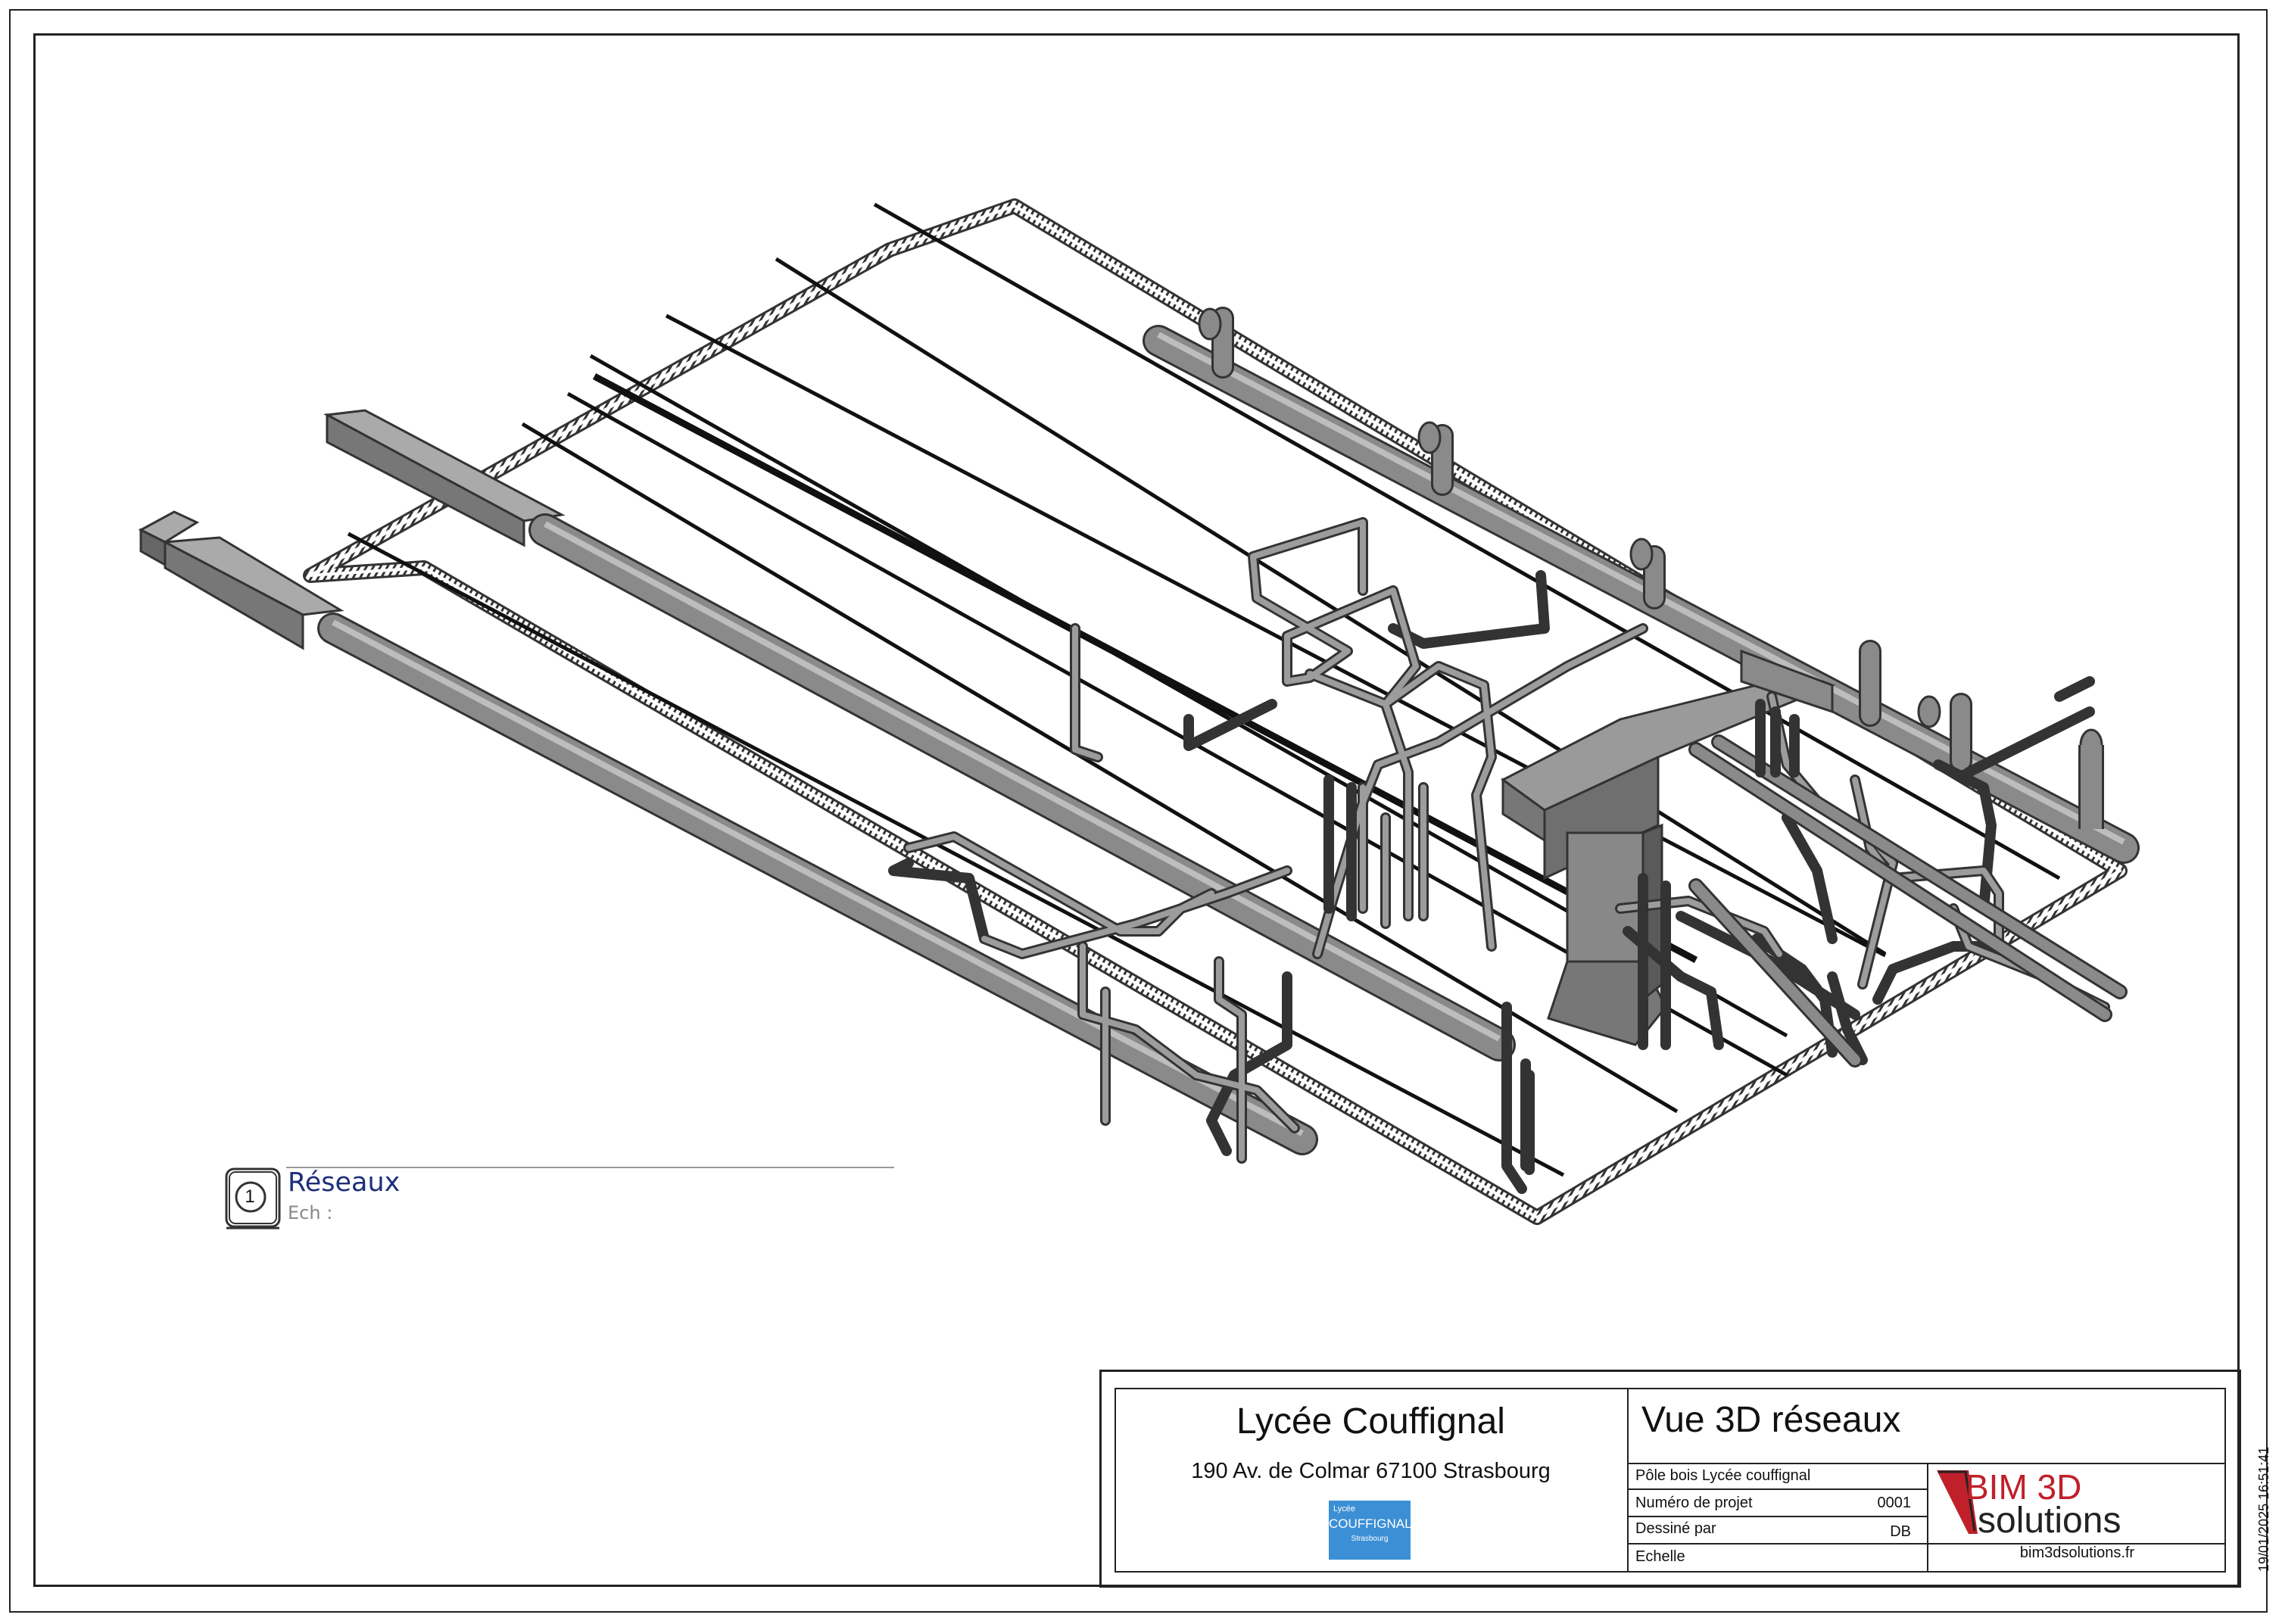 The image size is (2282, 1624). I want to click on view-number: 1, so click(250, 1196).